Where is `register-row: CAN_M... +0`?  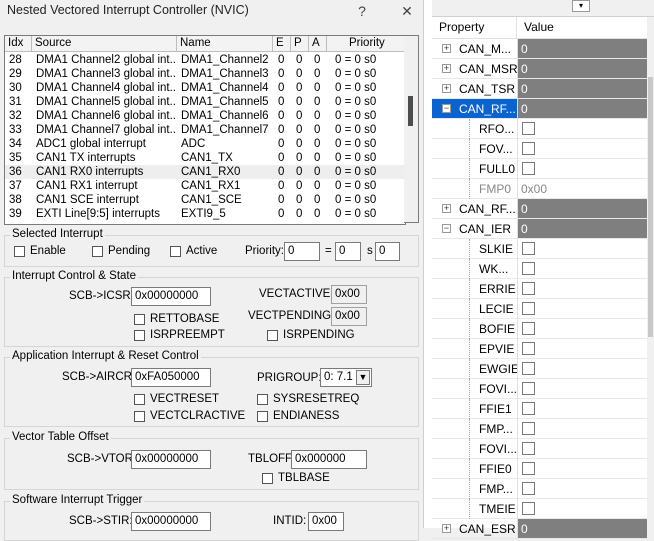 register-row: CAN_M... +0 is located at coordinates (543, 49).